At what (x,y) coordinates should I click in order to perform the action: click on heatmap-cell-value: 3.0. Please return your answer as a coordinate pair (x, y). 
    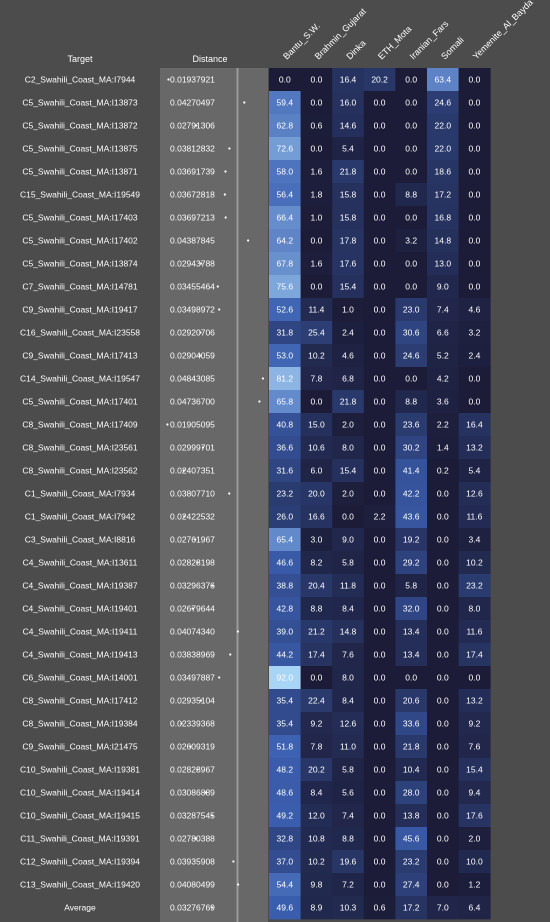
    Looking at the image, I should click on (316, 540).